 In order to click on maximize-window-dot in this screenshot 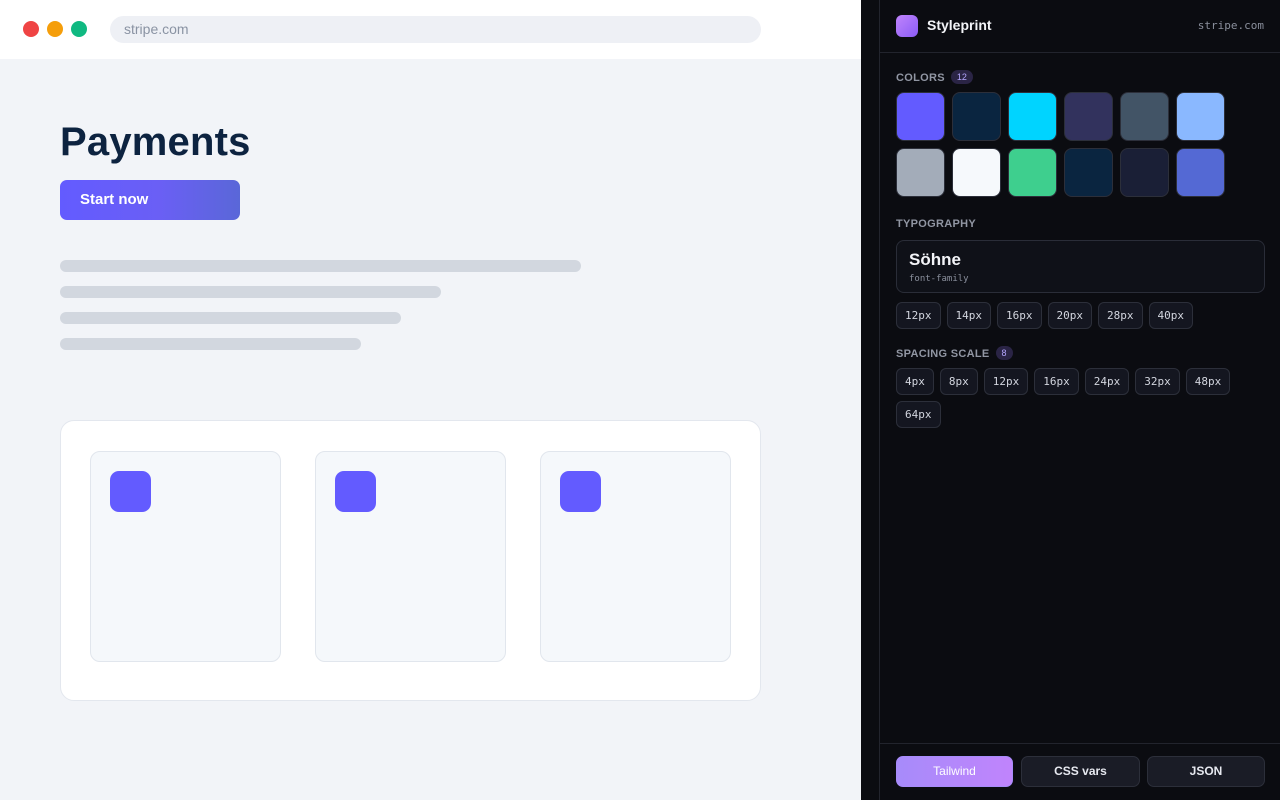, I will do `click(79, 29)`.